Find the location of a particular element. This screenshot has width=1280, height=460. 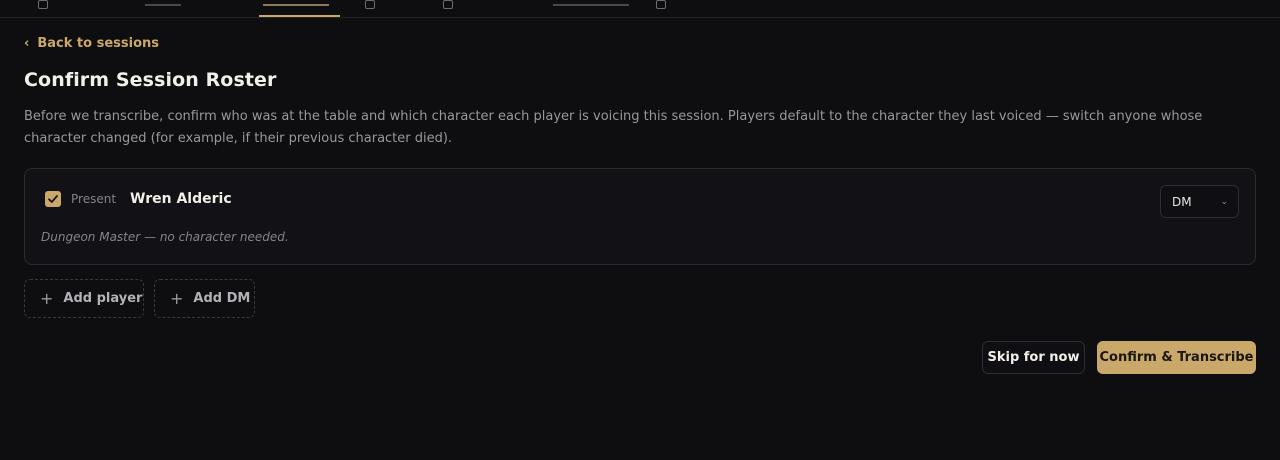

back-link-label: Back to sessions is located at coordinates (98, 43).